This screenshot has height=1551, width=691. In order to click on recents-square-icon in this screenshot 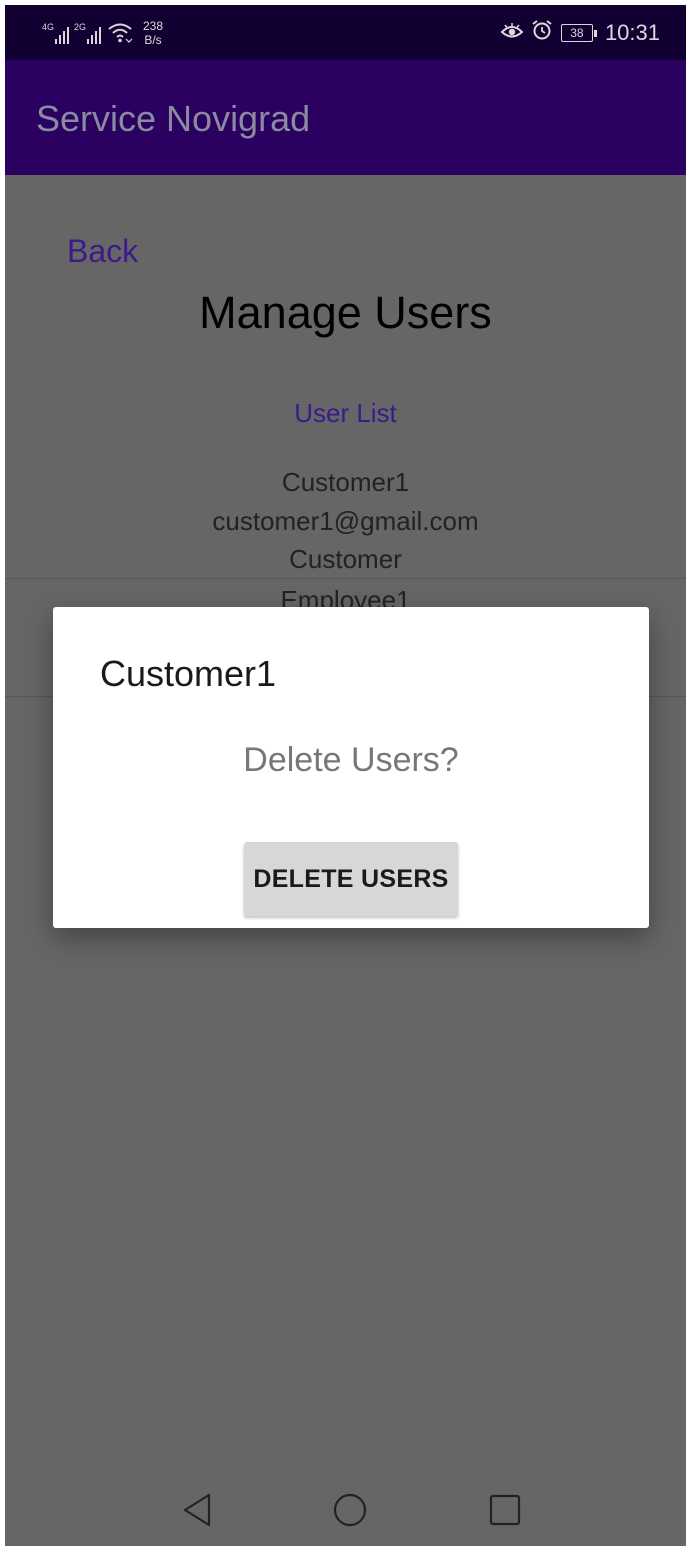, I will do `click(505, 1512)`.